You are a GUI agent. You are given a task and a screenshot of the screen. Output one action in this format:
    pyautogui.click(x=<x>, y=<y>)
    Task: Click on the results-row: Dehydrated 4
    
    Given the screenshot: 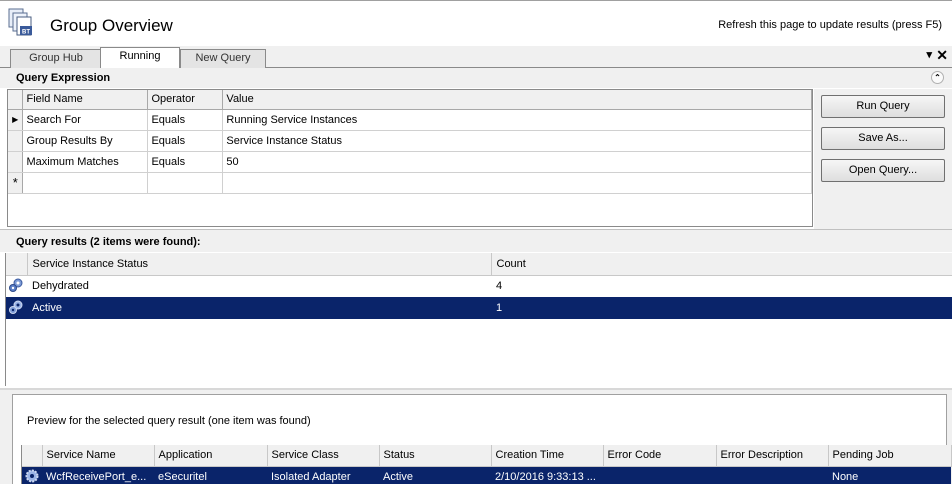 What is the action you would take?
    pyautogui.click(x=479, y=286)
    